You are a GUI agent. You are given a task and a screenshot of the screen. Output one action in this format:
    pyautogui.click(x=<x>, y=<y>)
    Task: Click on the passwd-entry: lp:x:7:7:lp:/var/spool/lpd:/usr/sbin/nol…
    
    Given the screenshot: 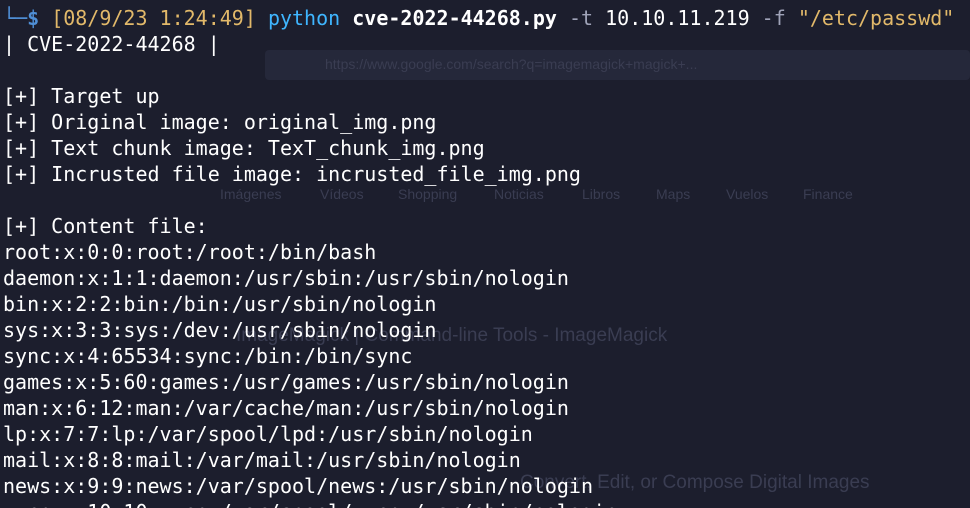 What is the action you would take?
    pyautogui.click(x=268, y=434)
    